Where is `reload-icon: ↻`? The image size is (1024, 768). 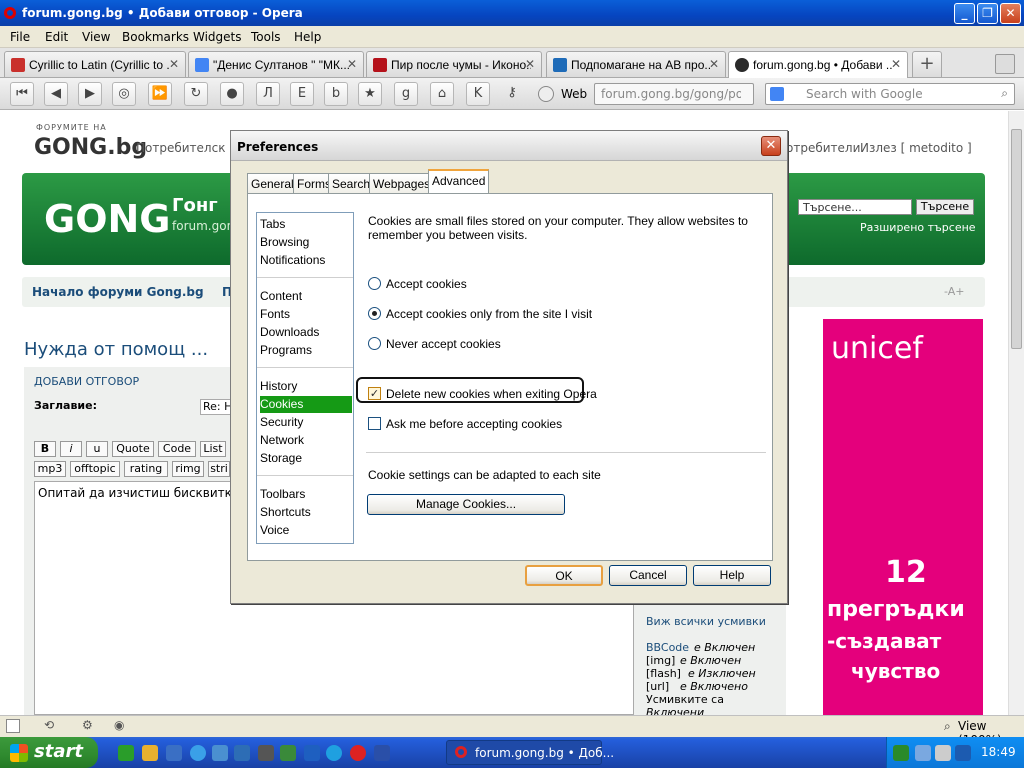 reload-icon: ↻ is located at coordinates (196, 94).